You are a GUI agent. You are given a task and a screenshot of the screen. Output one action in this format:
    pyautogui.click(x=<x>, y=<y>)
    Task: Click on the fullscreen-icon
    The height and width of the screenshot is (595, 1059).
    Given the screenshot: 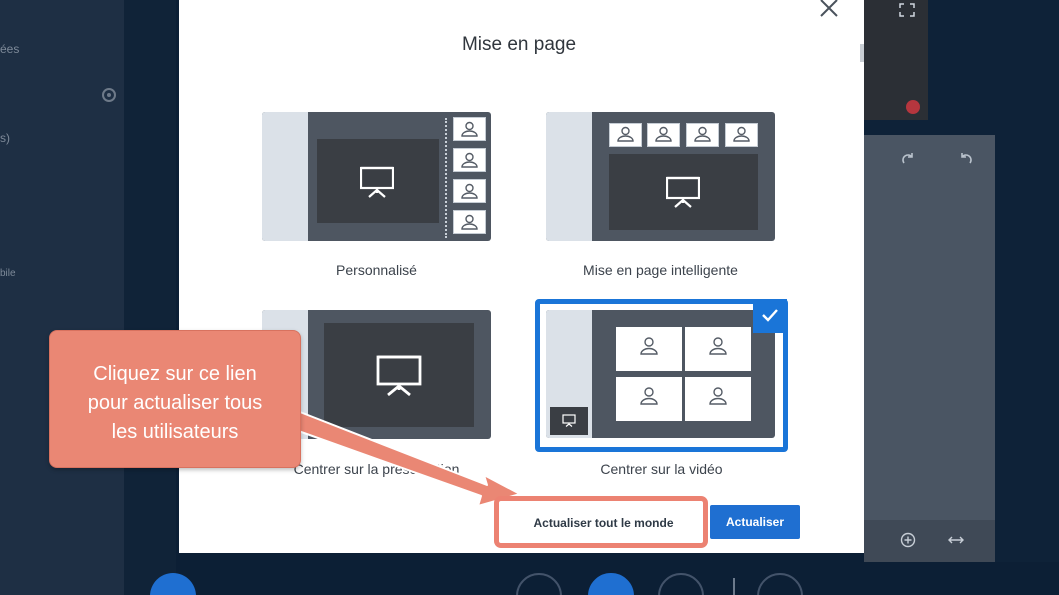 What is the action you would take?
    pyautogui.click(x=907, y=10)
    